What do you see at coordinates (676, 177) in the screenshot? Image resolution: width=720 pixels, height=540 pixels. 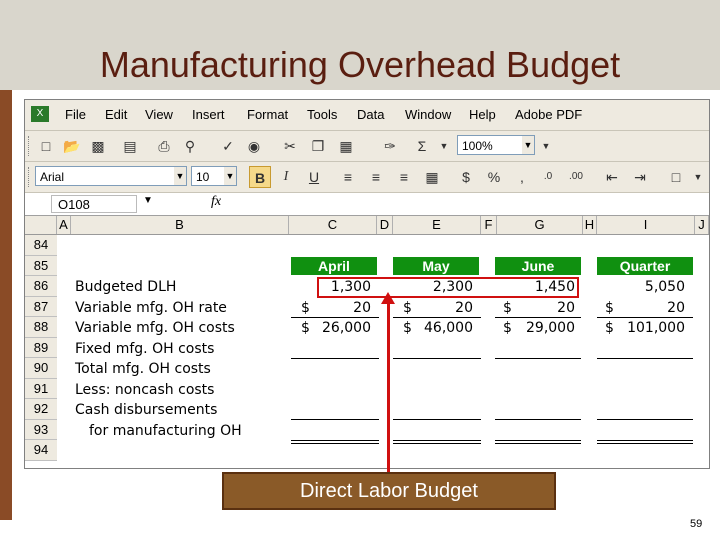 I see `borders-icon: □` at bounding box center [676, 177].